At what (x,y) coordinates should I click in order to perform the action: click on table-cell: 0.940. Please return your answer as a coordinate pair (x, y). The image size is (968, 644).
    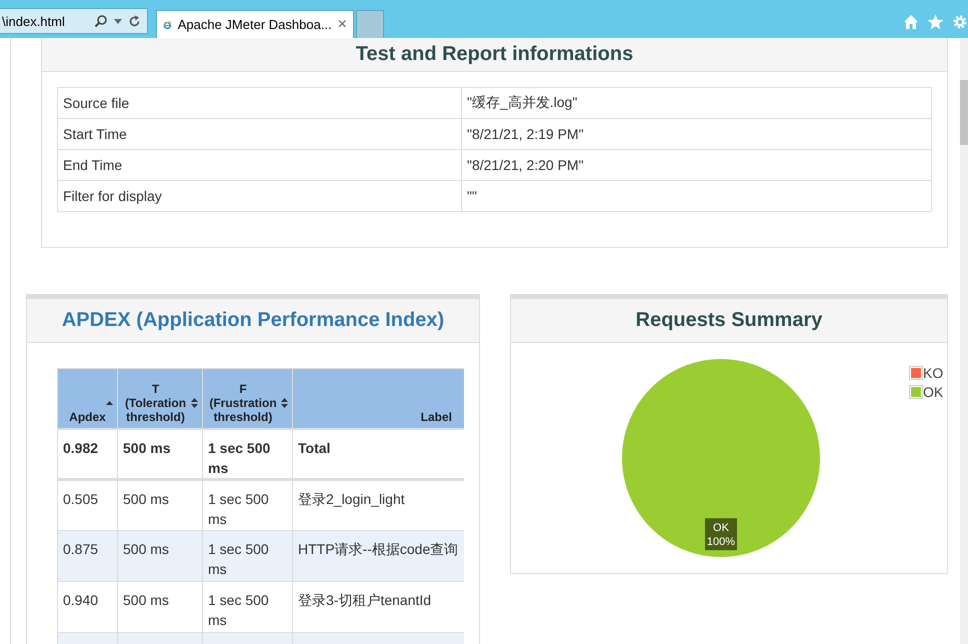
    Looking at the image, I should click on (88, 607).